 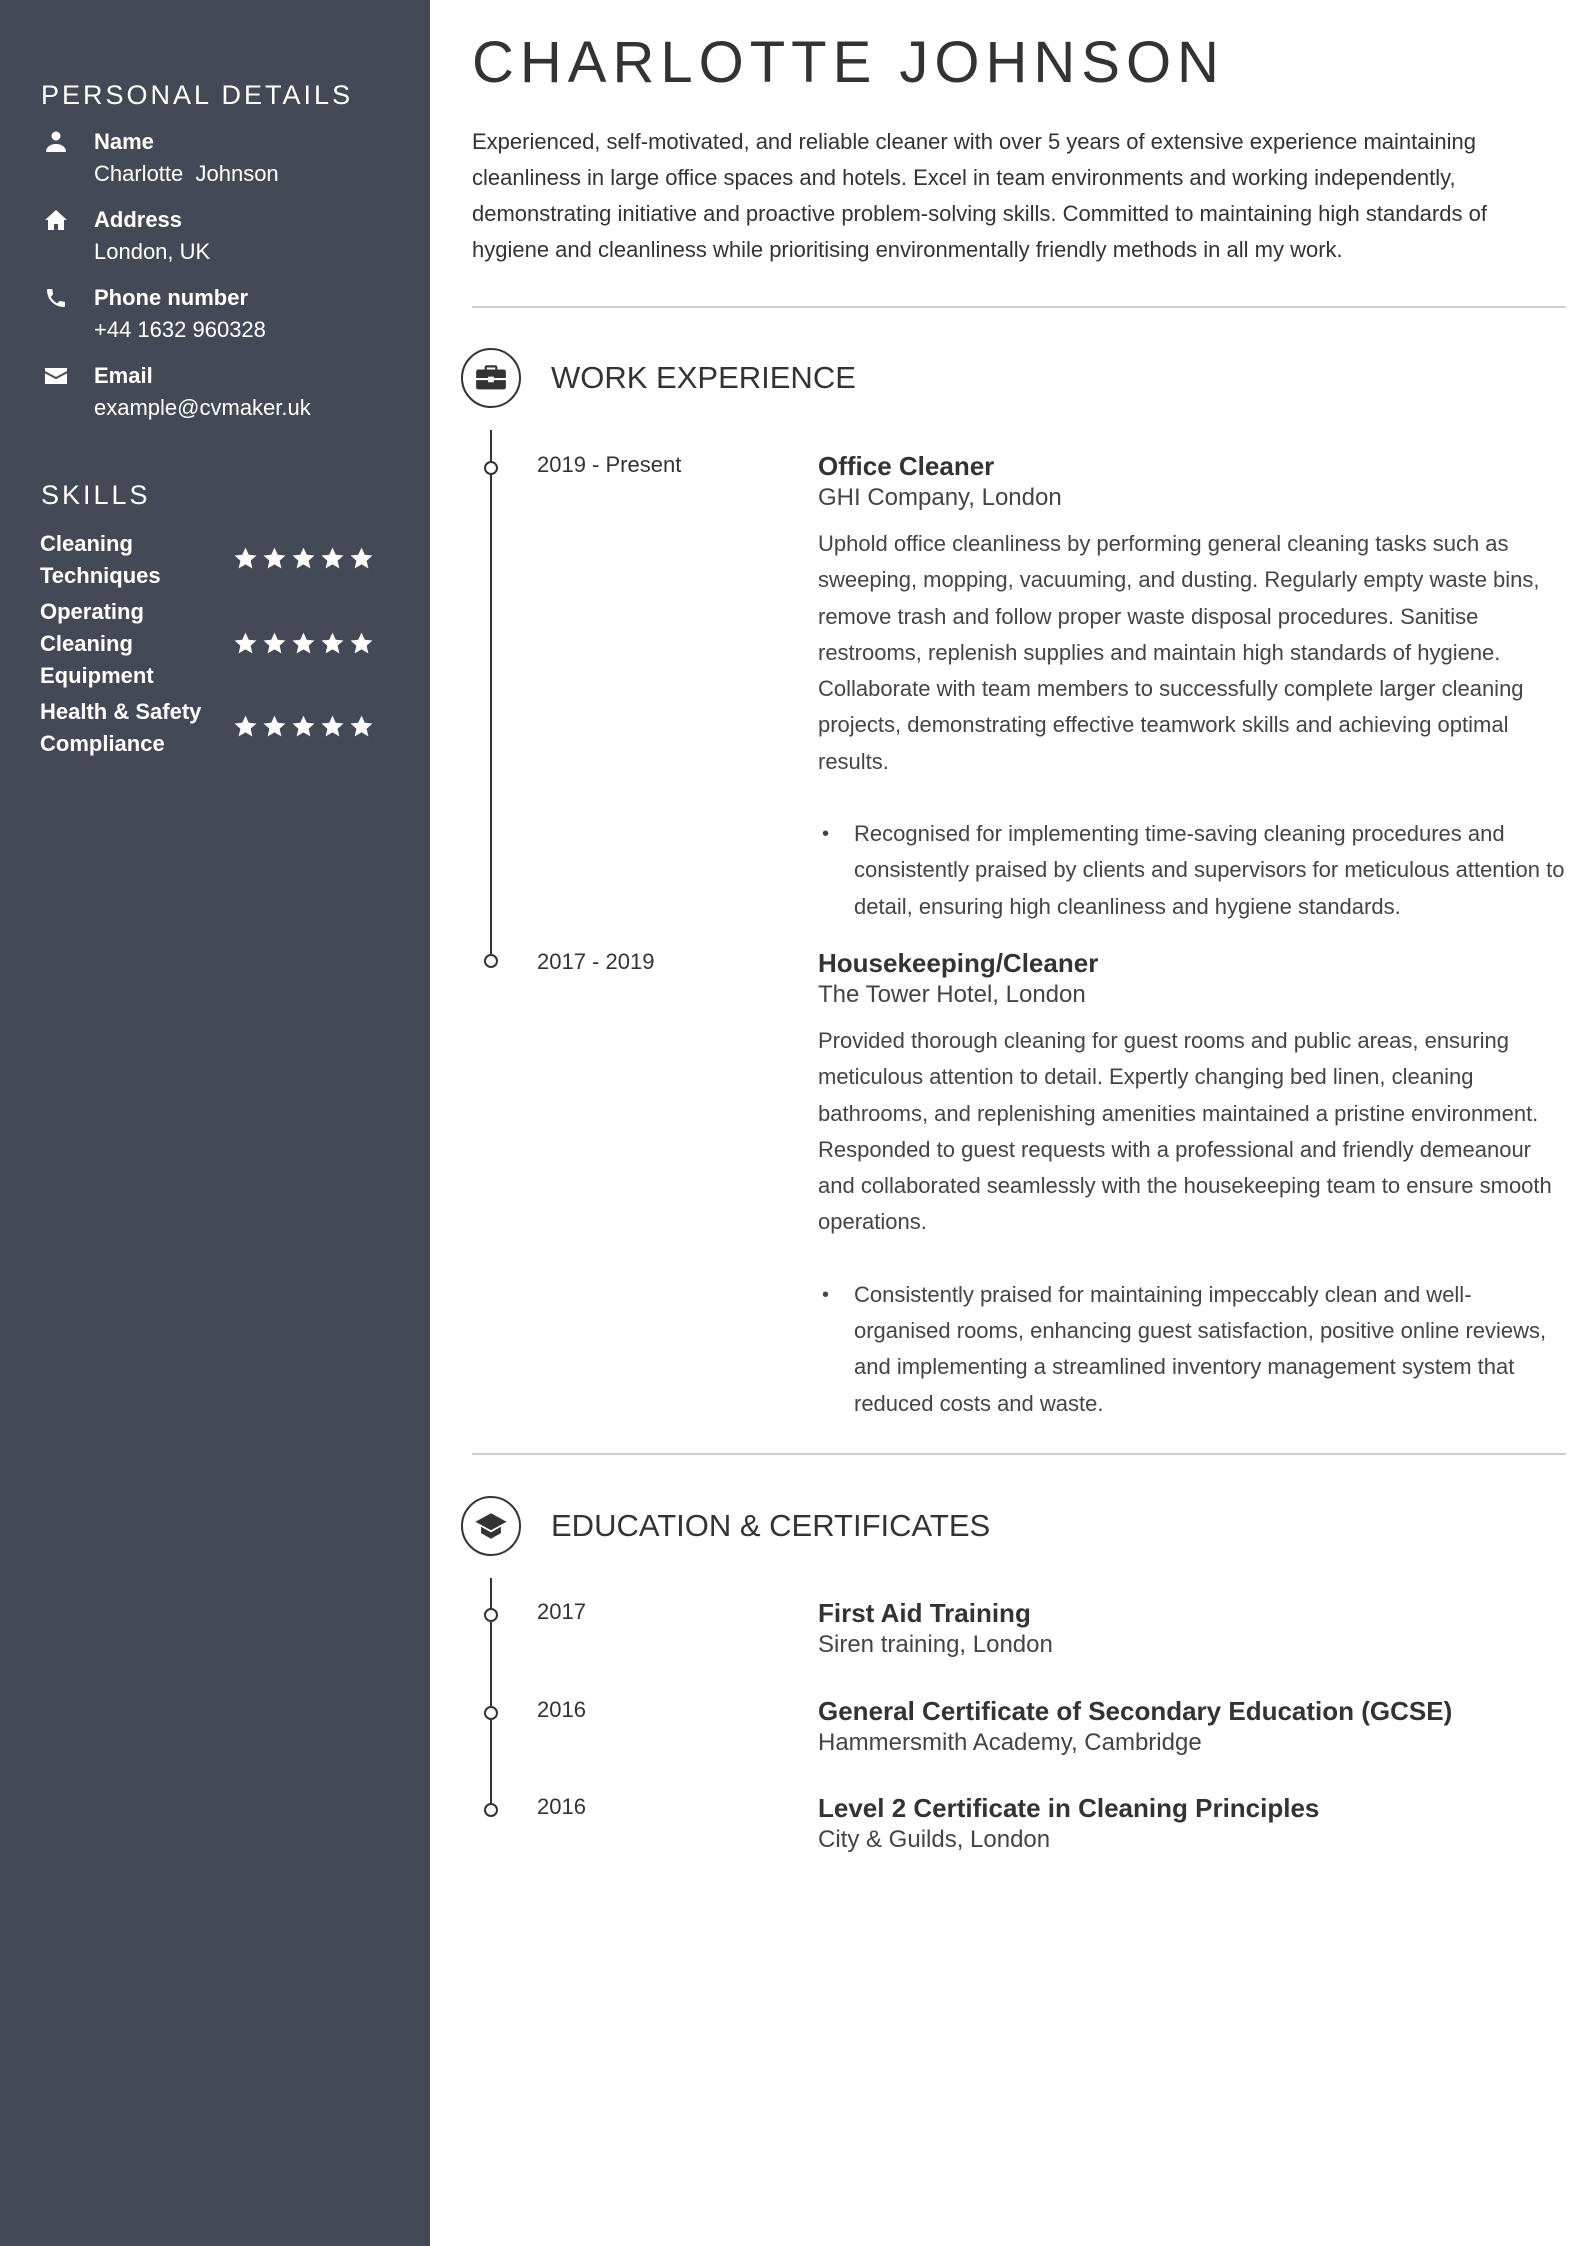 I want to click on skill-label: Cleaning Techniques, so click(x=100, y=559).